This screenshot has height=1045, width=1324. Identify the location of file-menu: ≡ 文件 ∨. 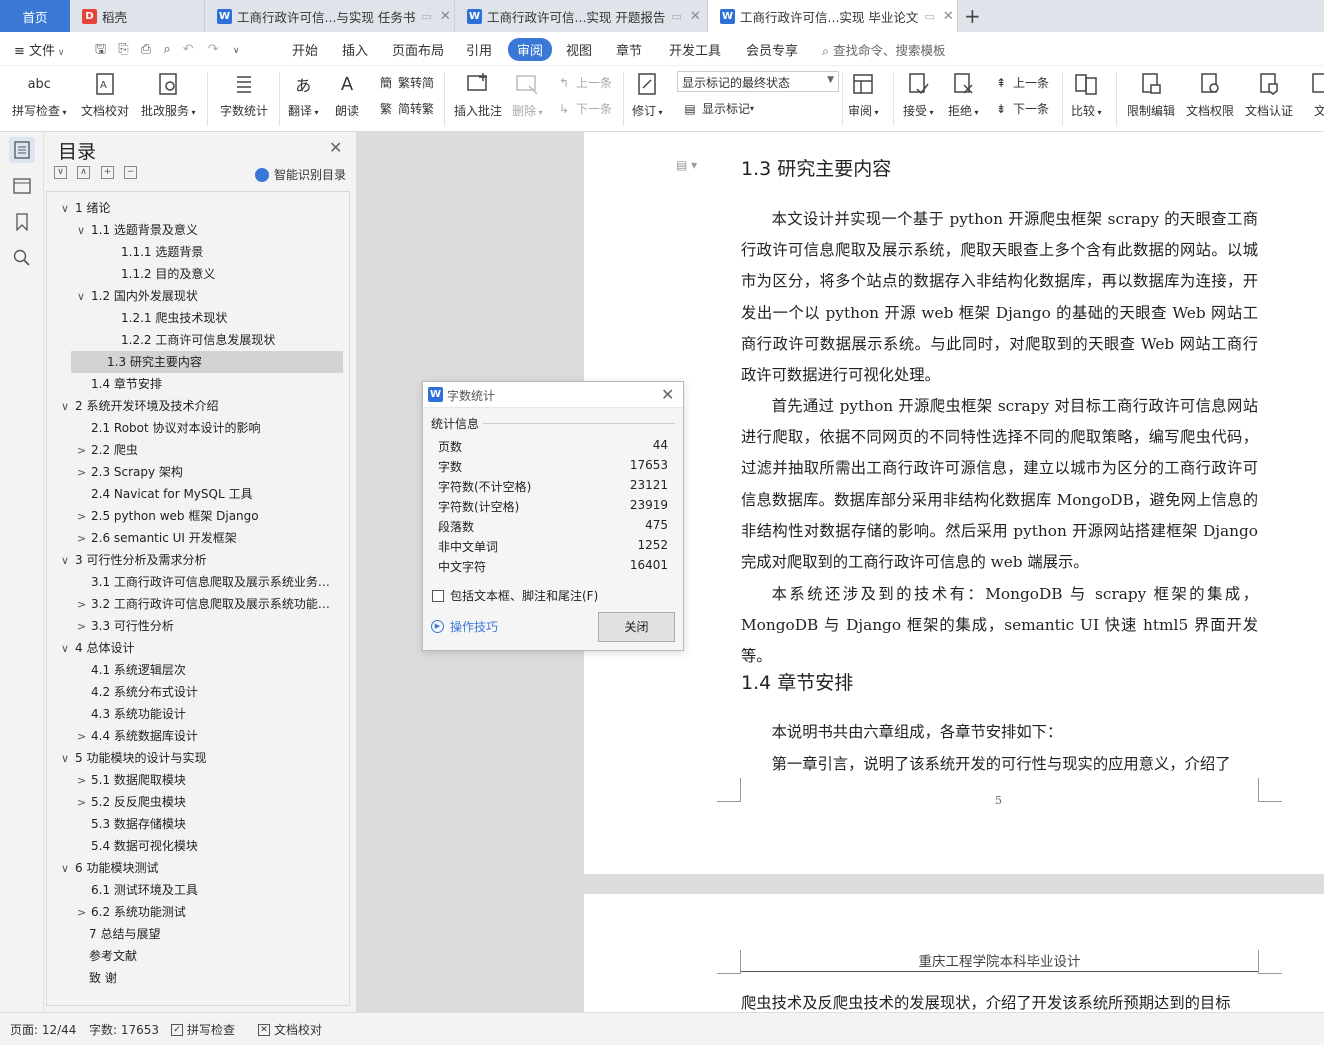
(39, 49).